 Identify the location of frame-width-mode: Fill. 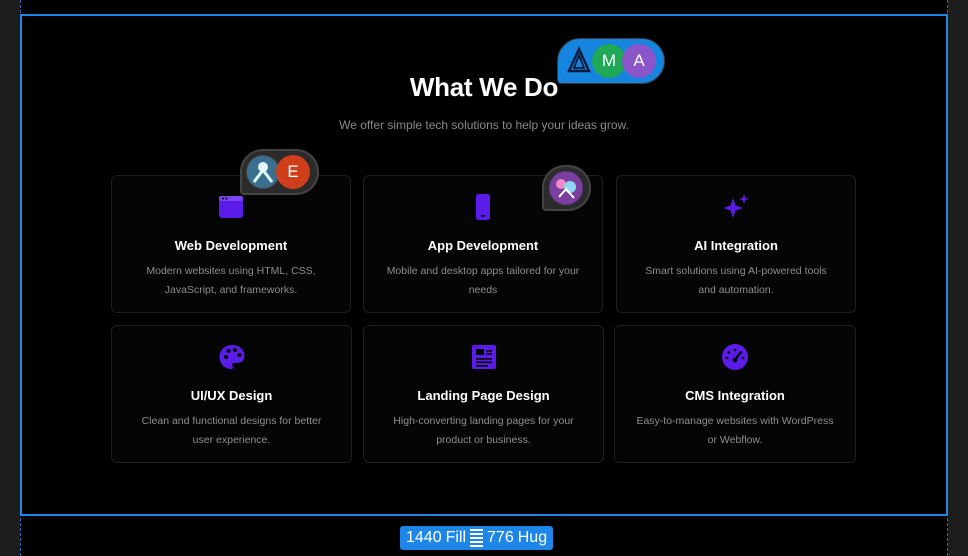
(456, 537).